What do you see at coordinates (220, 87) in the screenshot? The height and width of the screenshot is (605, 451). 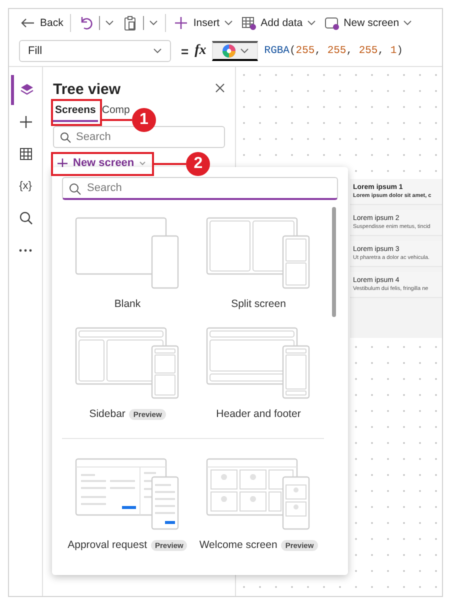 I see `close-icon` at bounding box center [220, 87].